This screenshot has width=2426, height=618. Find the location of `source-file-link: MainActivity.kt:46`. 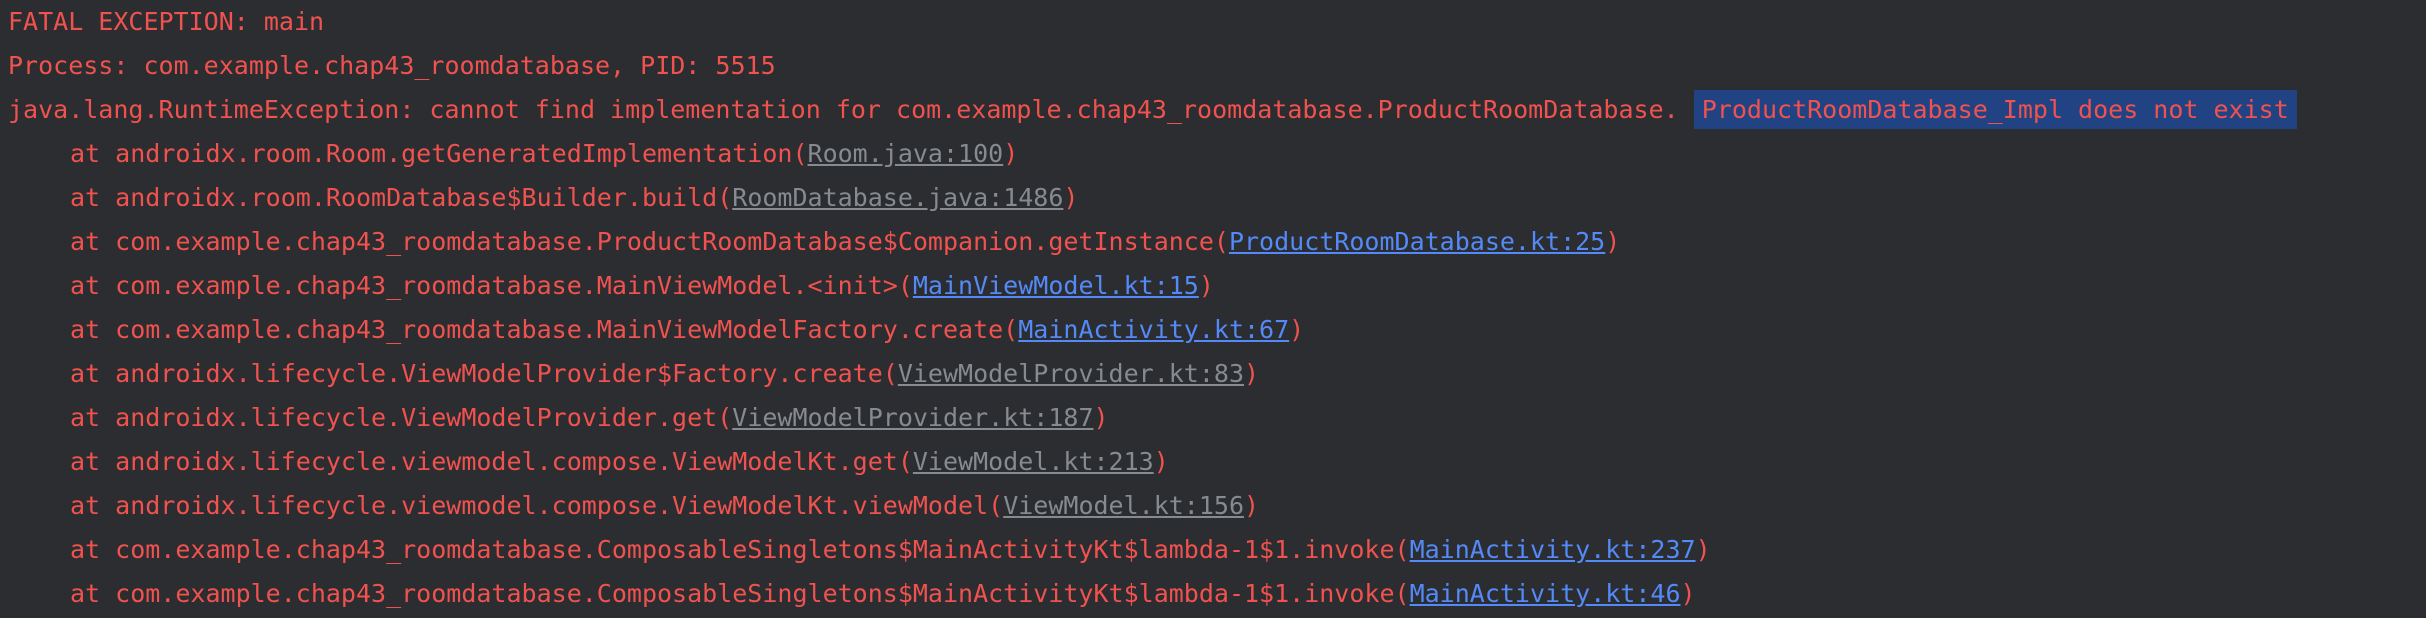

source-file-link: MainActivity.kt:46 is located at coordinates (1545, 593).